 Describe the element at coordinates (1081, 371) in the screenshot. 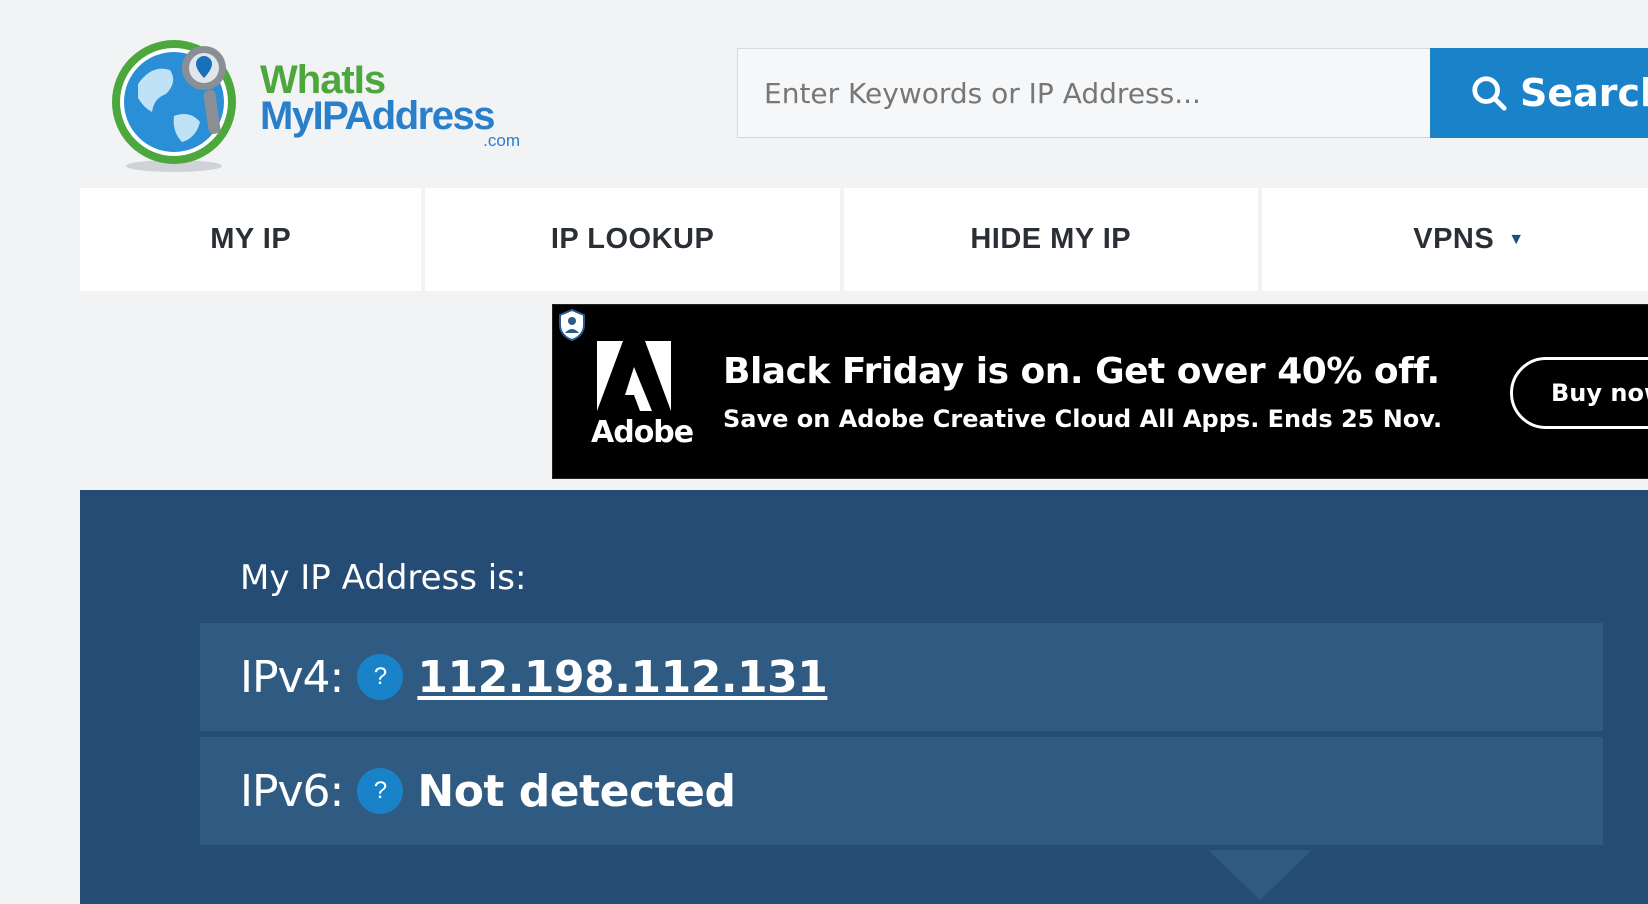

I see `ad-headline: Black Friday is on. Get over 40% off.` at that location.